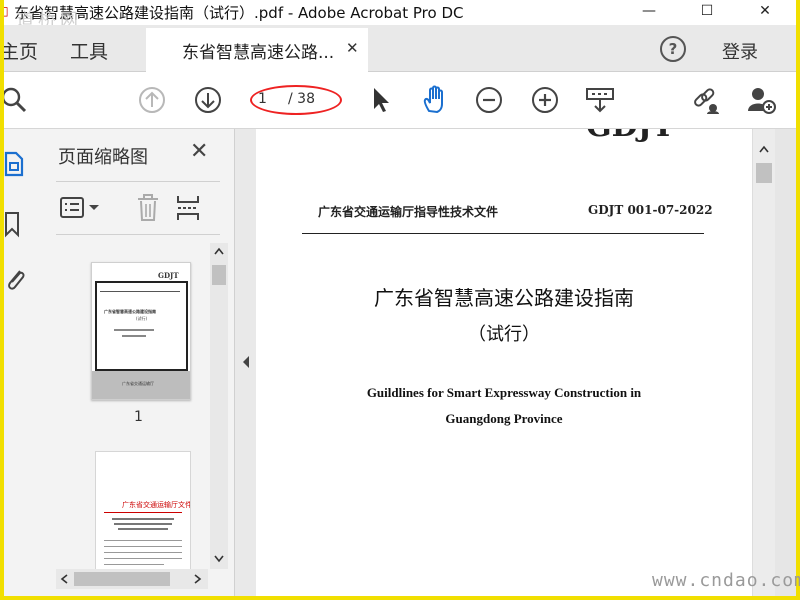 The image size is (800, 600). What do you see at coordinates (649, 11) in the screenshot?
I see `minimize-button: —` at bounding box center [649, 11].